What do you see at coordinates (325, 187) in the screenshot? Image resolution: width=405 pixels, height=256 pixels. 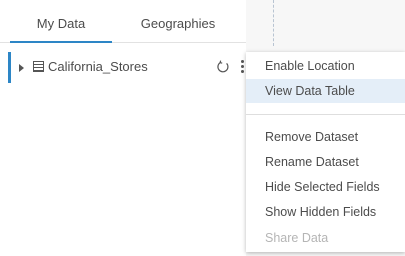 I see `menu-item-hide-selected-fields: Hide Selected Fields` at bounding box center [325, 187].